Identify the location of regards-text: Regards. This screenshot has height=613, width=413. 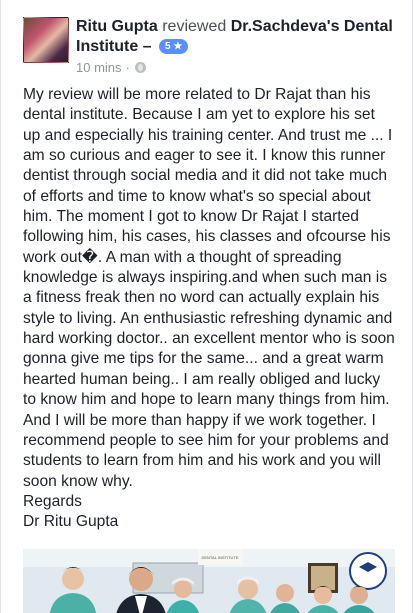
(52, 501).